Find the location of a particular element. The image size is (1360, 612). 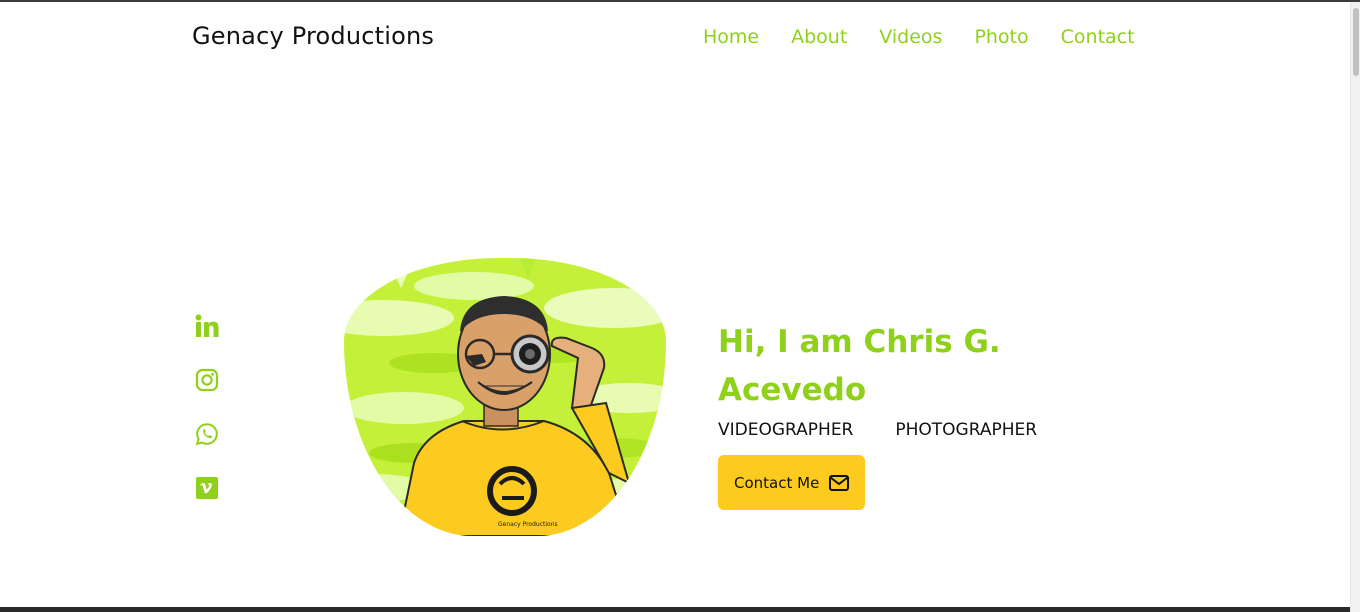

nav-link-about: About is located at coordinates (819, 37).